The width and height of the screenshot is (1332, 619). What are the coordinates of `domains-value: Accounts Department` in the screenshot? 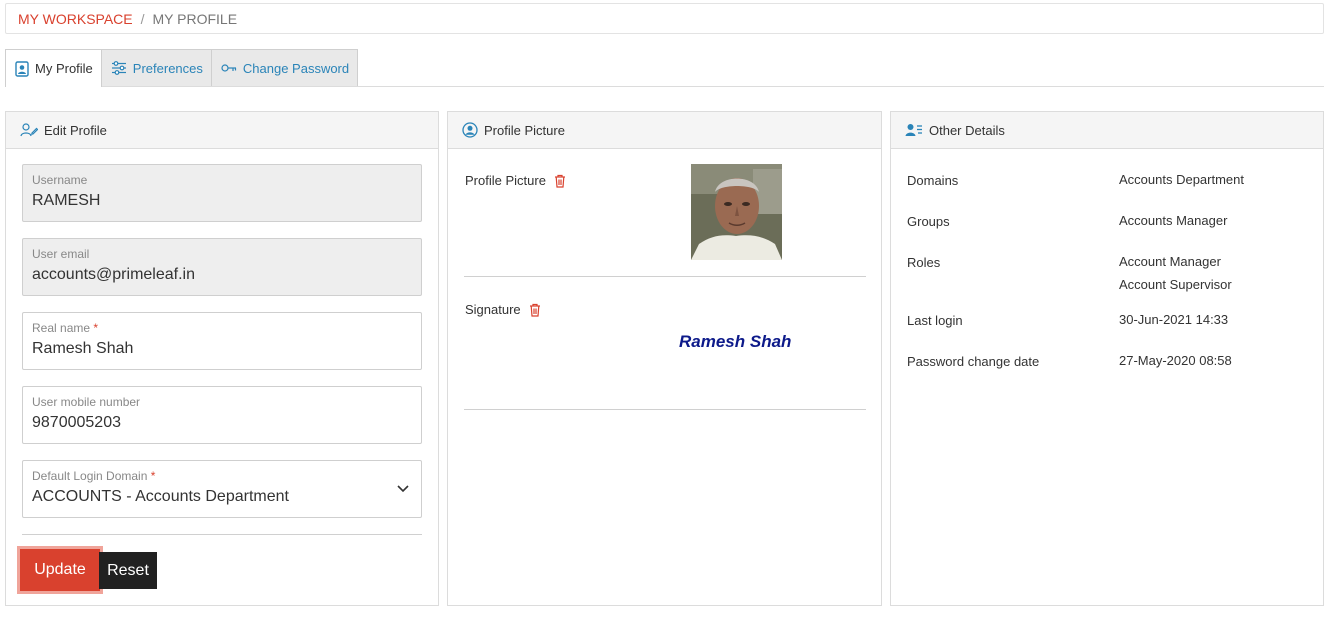 It's located at (1182, 179).